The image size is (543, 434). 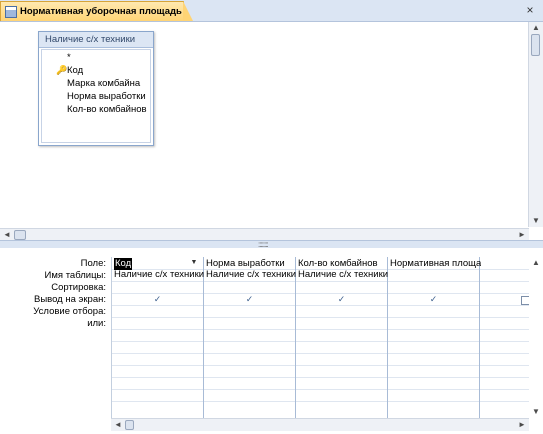 What do you see at coordinates (96, 83) in the screenshot?
I see `field-list-item: Марка комбайна` at bounding box center [96, 83].